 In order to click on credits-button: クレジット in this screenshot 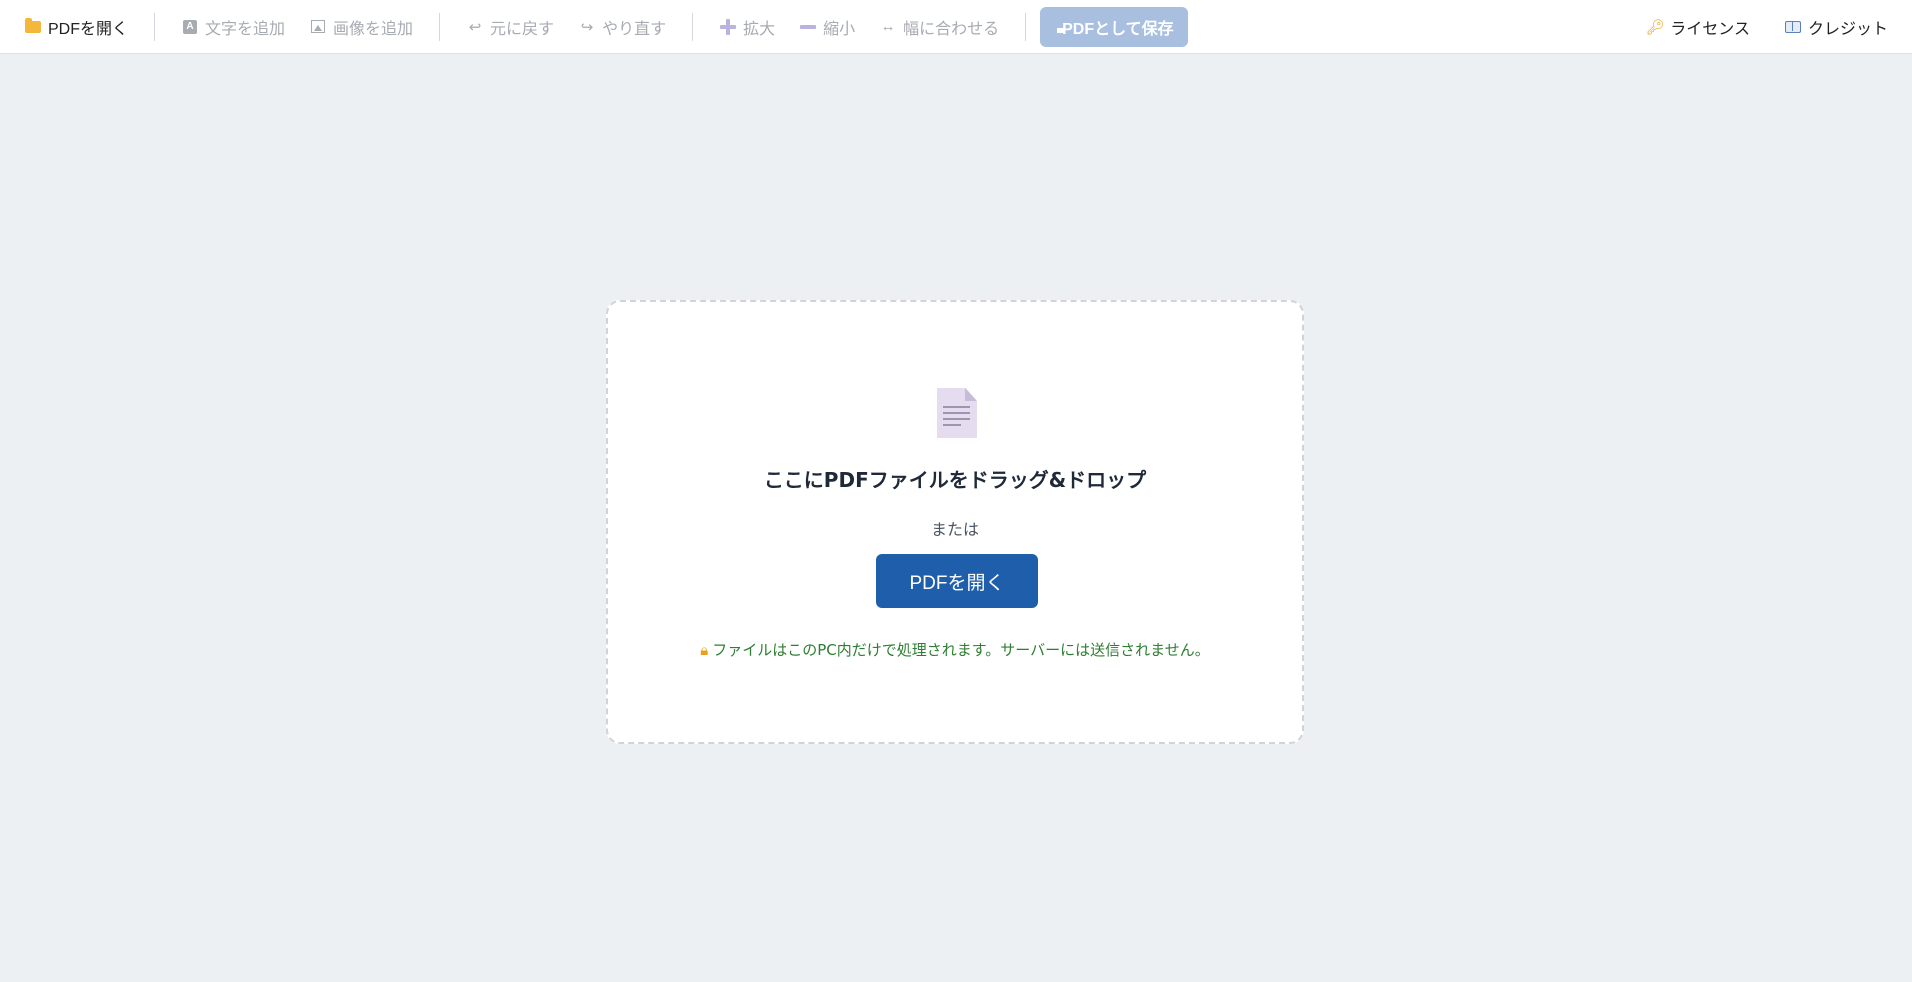, I will do `click(1836, 27)`.